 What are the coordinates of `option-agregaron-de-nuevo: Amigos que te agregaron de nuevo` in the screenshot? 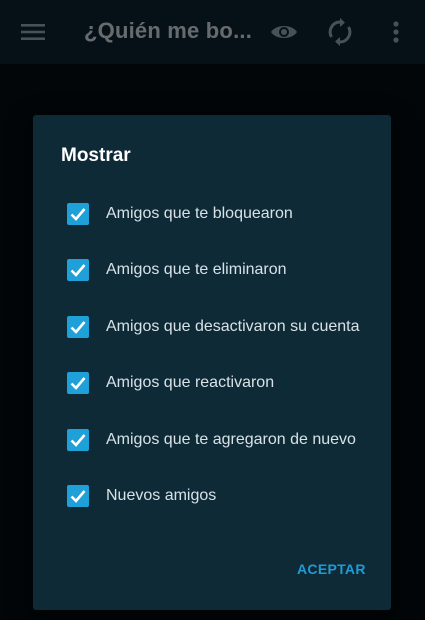 It's located at (211, 440).